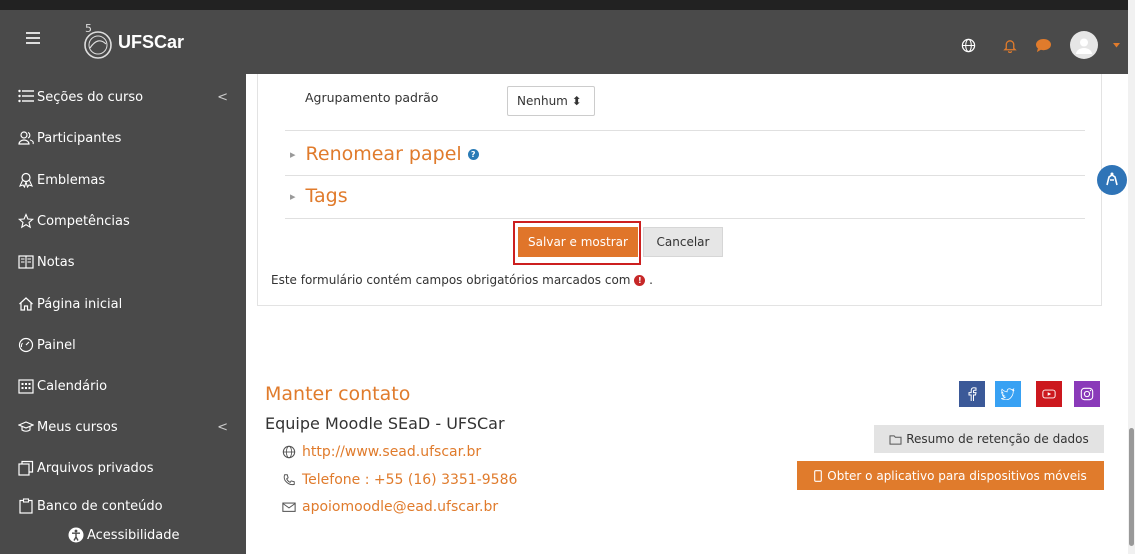 Image resolution: width=1135 pixels, height=554 pixels. Describe the element at coordinates (71, 180) in the screenshot. I see `sidebar-item-label: Emblemas` at that location.